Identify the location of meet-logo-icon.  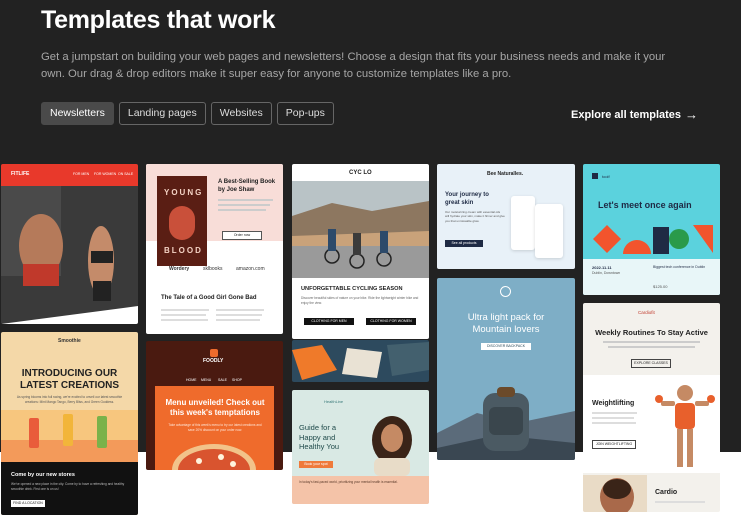
(595, 176).